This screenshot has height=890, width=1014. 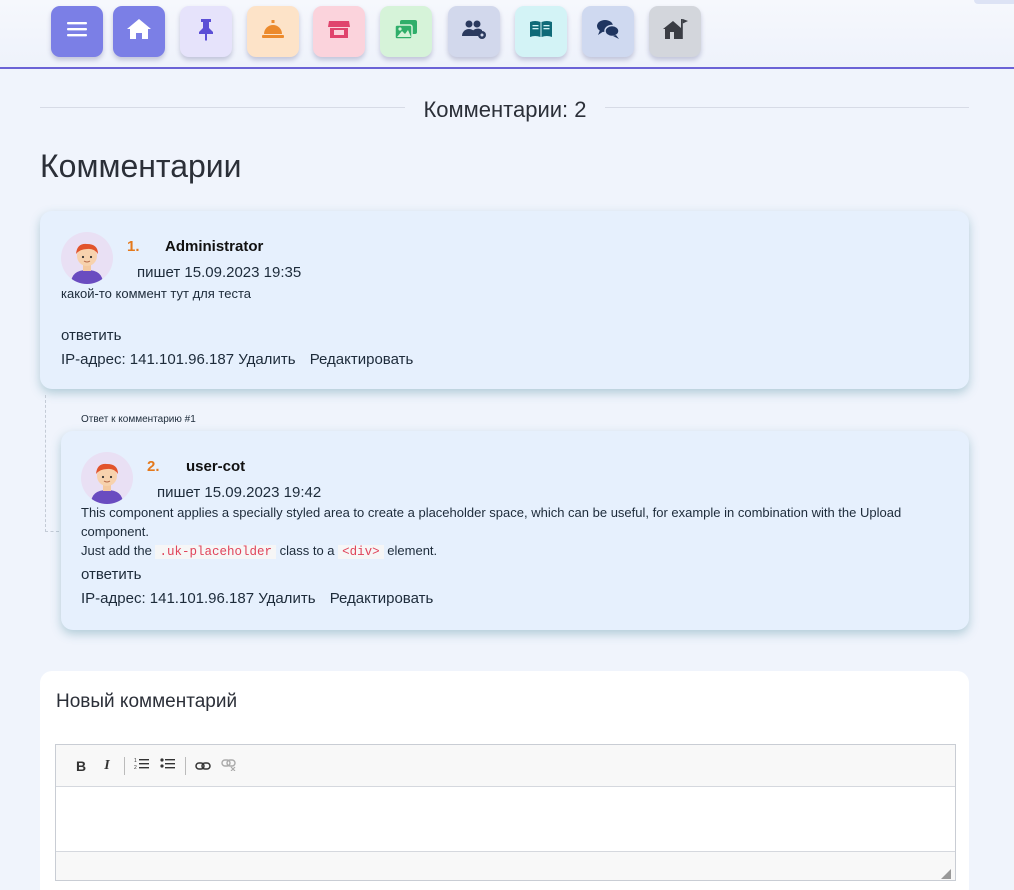 I want to click on photos-button, so click(x=406, y=31).